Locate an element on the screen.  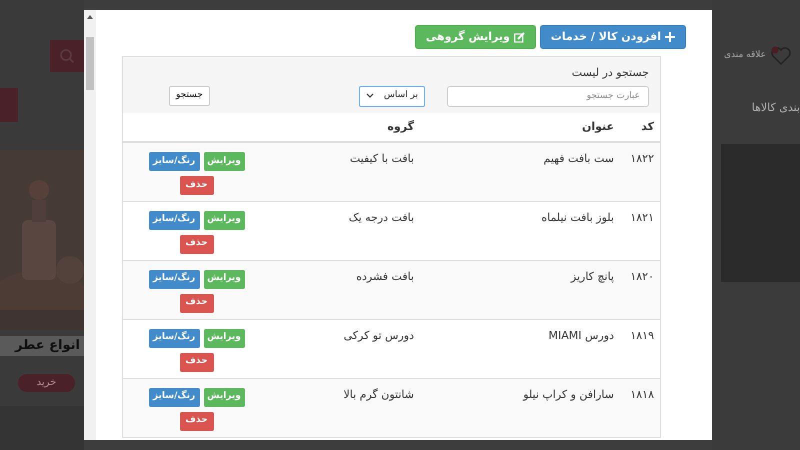
search-label: جستجو در لیست is located at coordinates (609, 73).